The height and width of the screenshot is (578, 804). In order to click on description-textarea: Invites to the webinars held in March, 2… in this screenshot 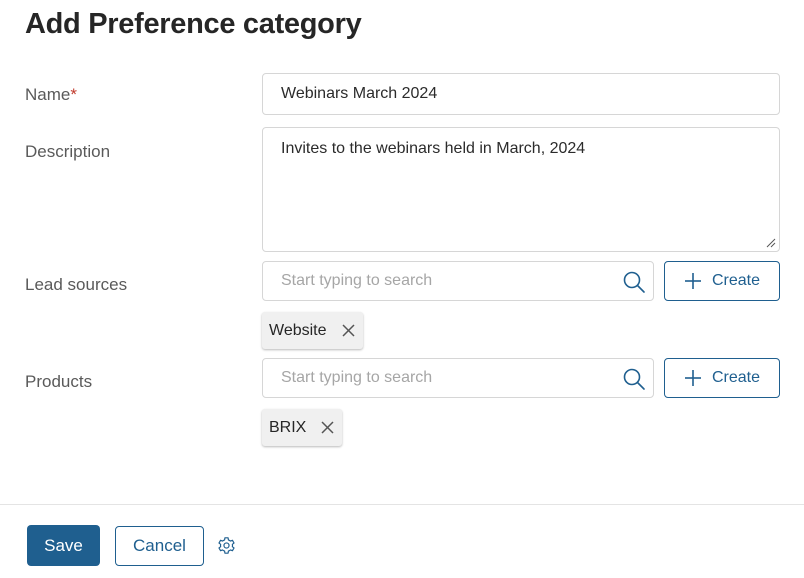, I will do `click(521, 189)`.